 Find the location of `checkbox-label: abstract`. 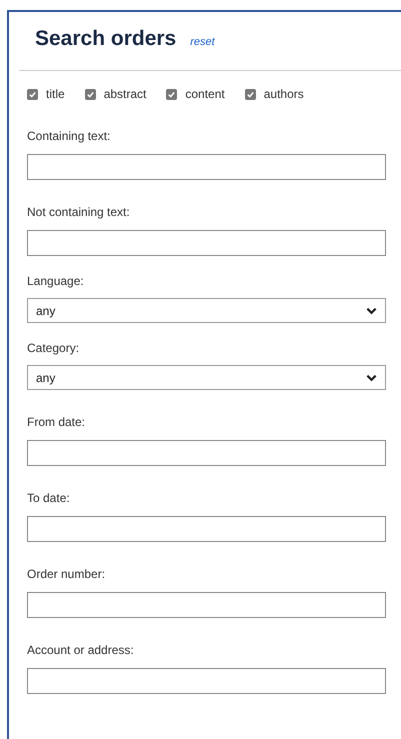

checkbox-label: abstract is located at coordinates (125, 94).